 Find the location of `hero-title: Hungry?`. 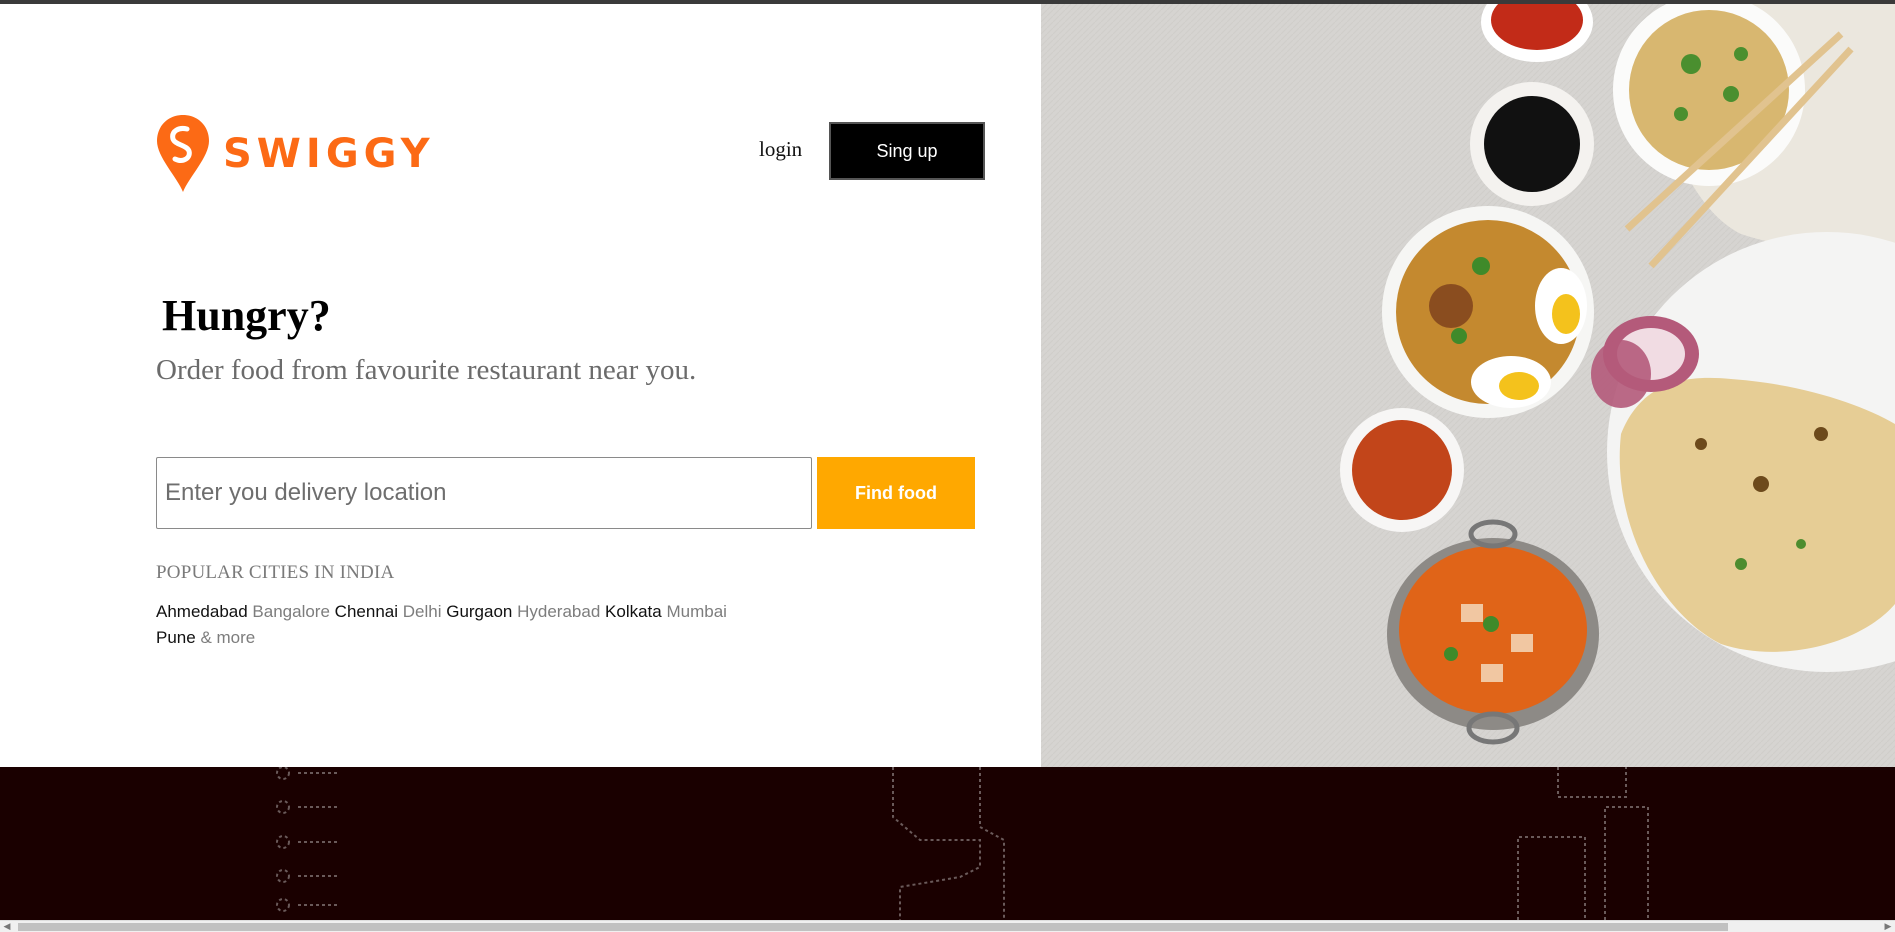

hero-title: Hungry? is located at coordinates (246, 315).